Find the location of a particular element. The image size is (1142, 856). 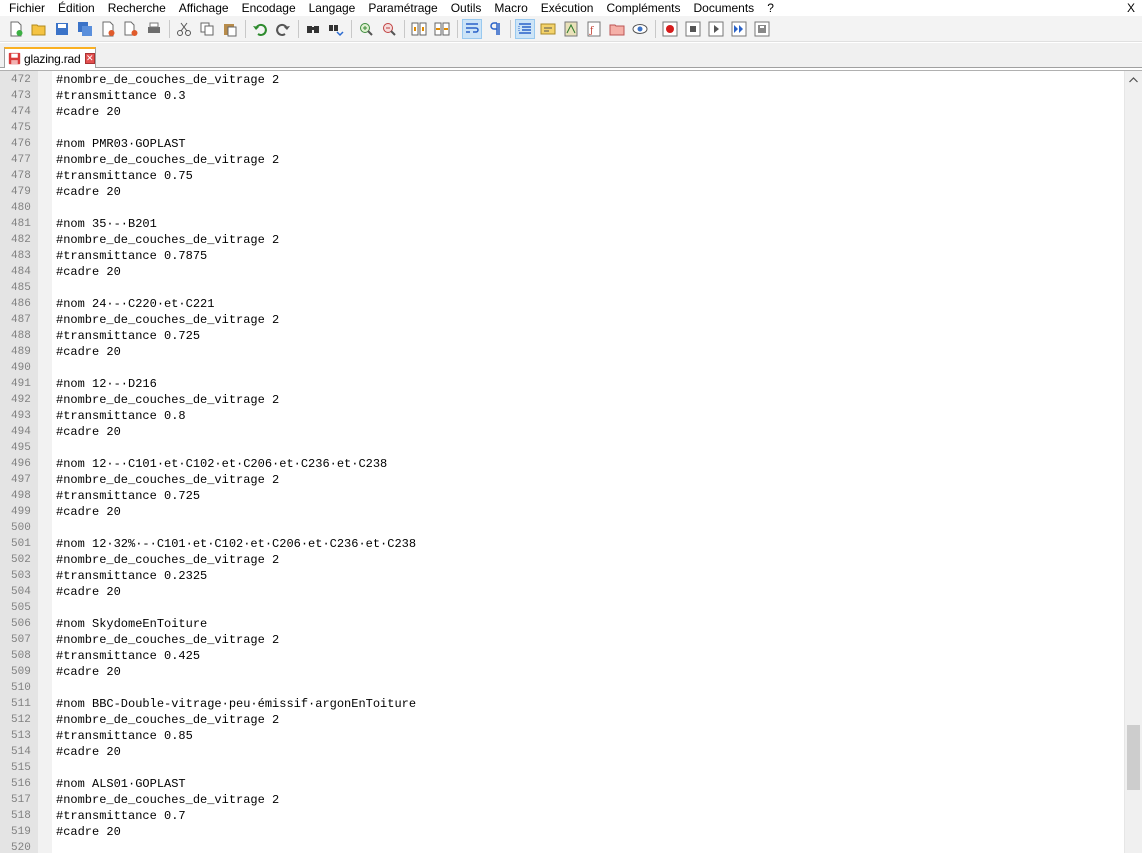

copy-button is located at coordinates (207, 29).